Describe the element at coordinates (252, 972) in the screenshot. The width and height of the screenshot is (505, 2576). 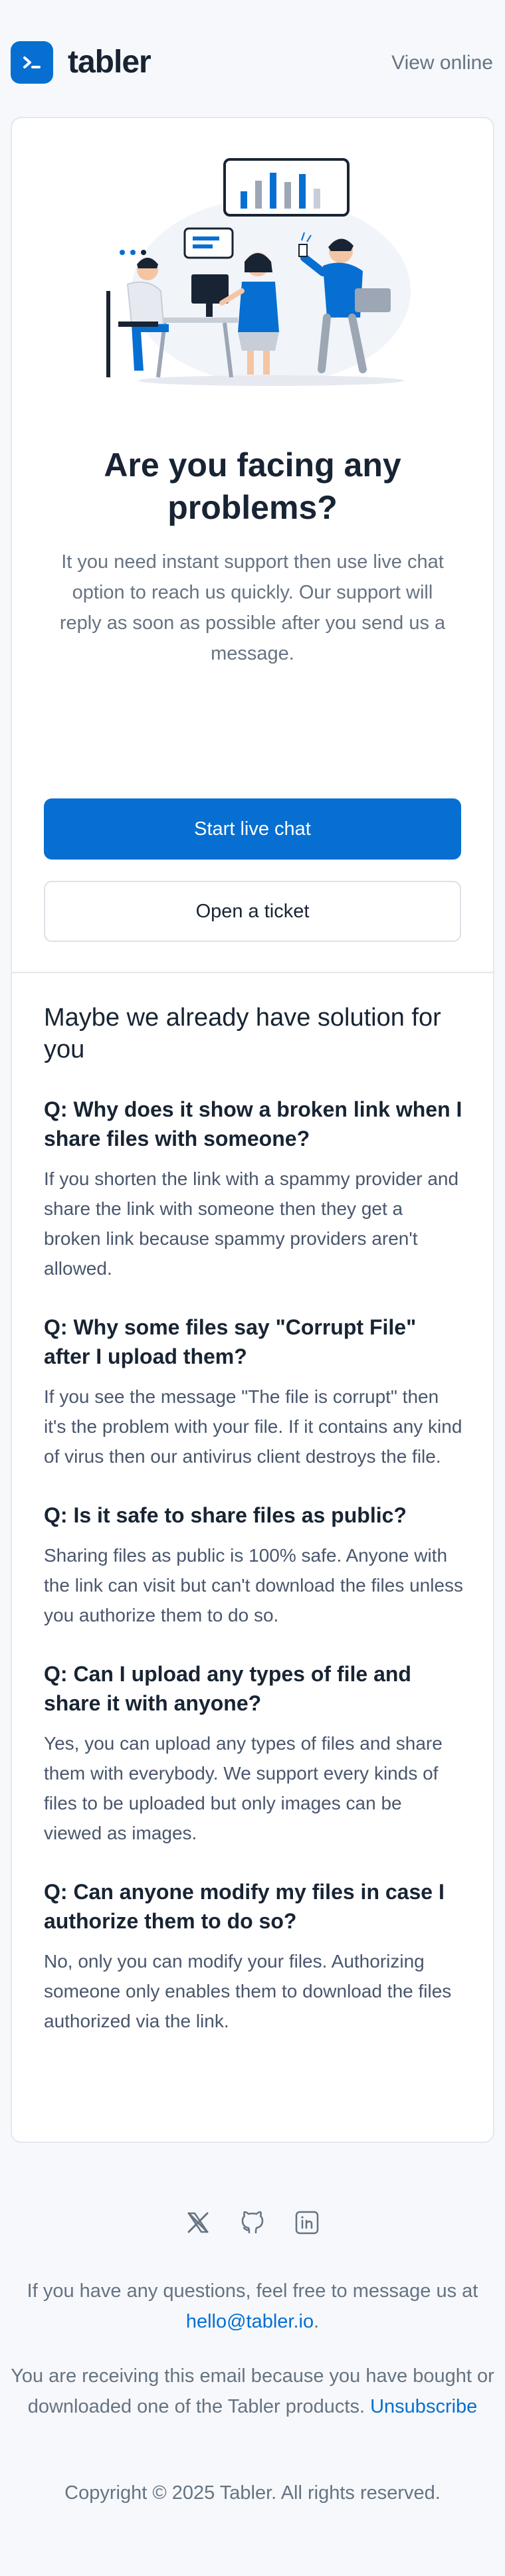
I see `section-divider` at that location.